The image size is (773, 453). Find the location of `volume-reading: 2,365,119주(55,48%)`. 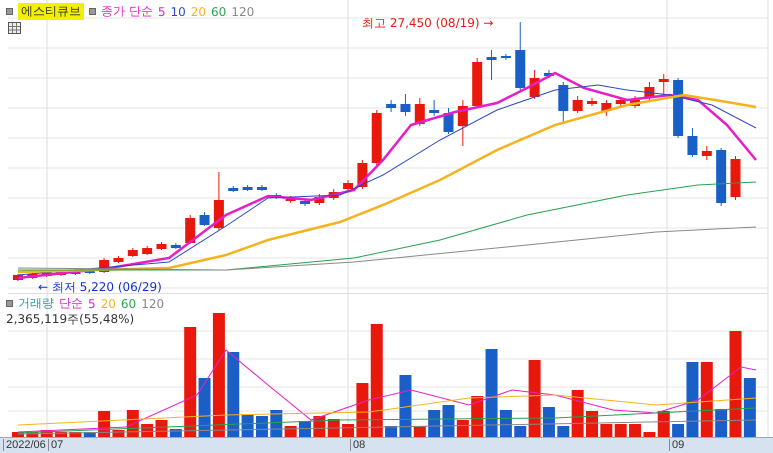

volume-reading: 2,365,119주(55,48%) is located at coordinates (70, 319).